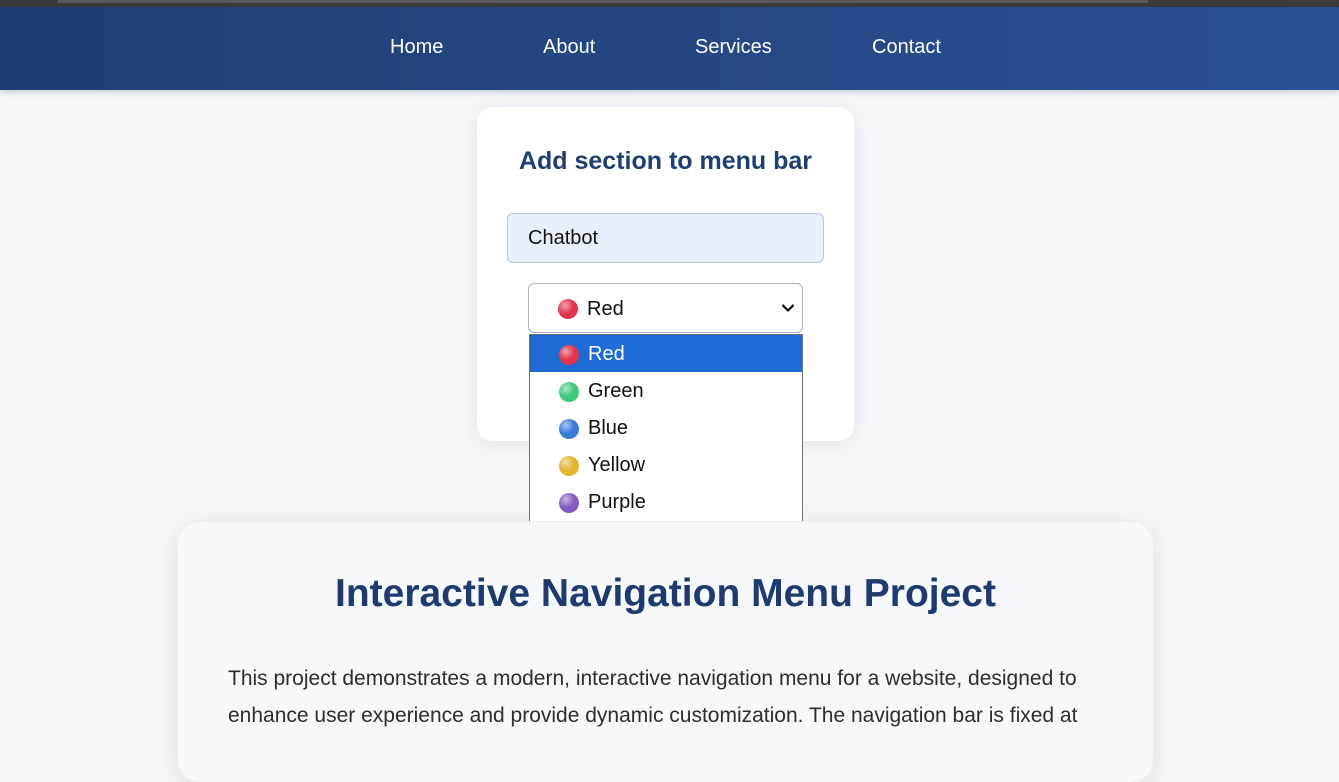 This screenshot has width=1339, height=782. Describe the element at coordinates (569, 429) in the screenshot. I see `blue-dot-icon` at that location.